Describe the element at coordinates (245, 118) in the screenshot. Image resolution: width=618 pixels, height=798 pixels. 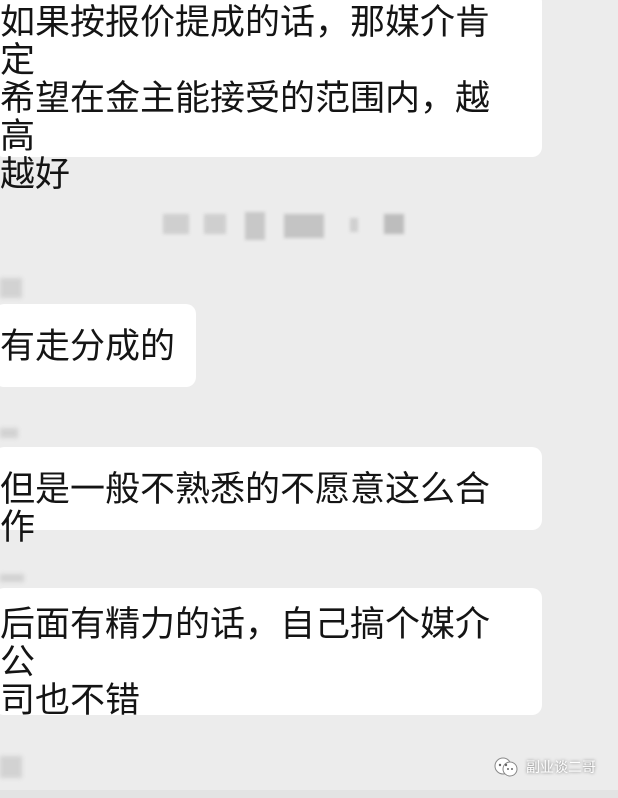
I see `message-line: 希望在金主能接受的范围内，越高` at that location.